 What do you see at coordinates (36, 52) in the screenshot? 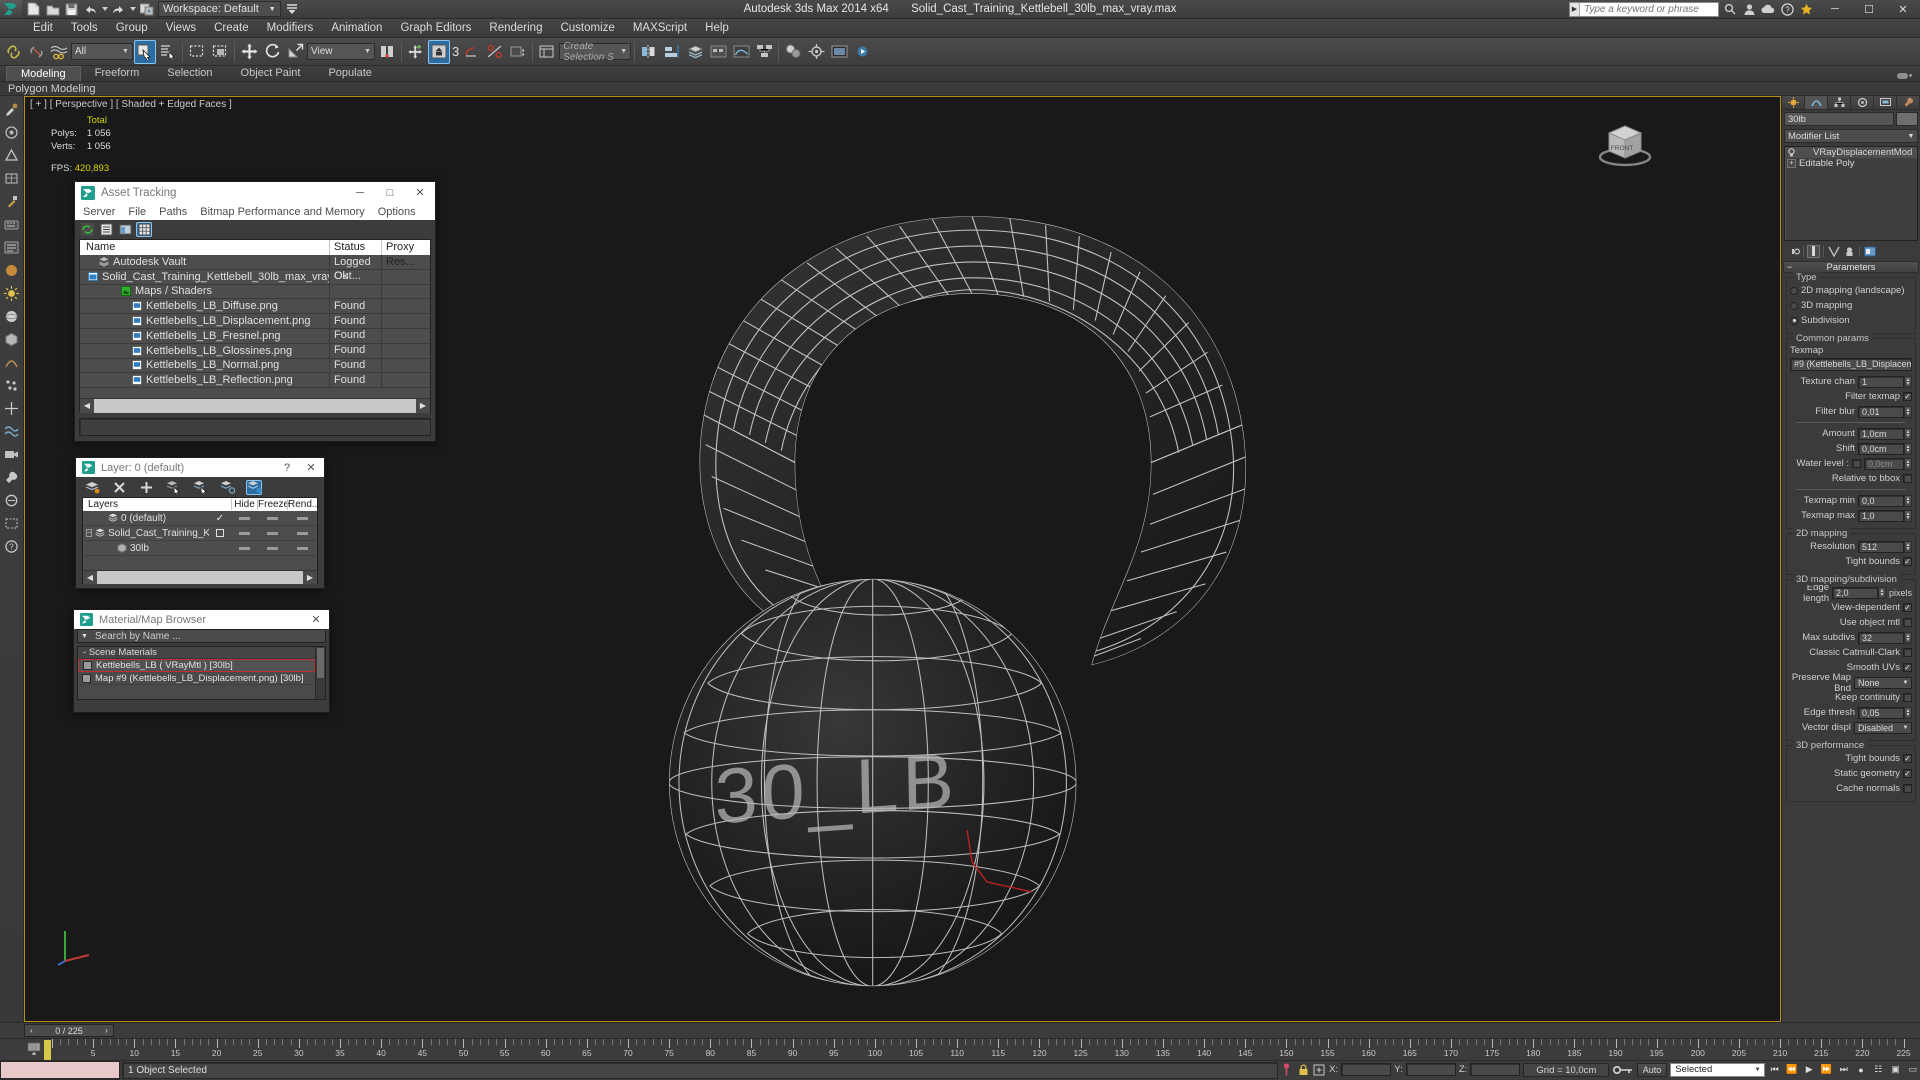
I see `unlink-selection-icon` at bounding box center [36, 52].